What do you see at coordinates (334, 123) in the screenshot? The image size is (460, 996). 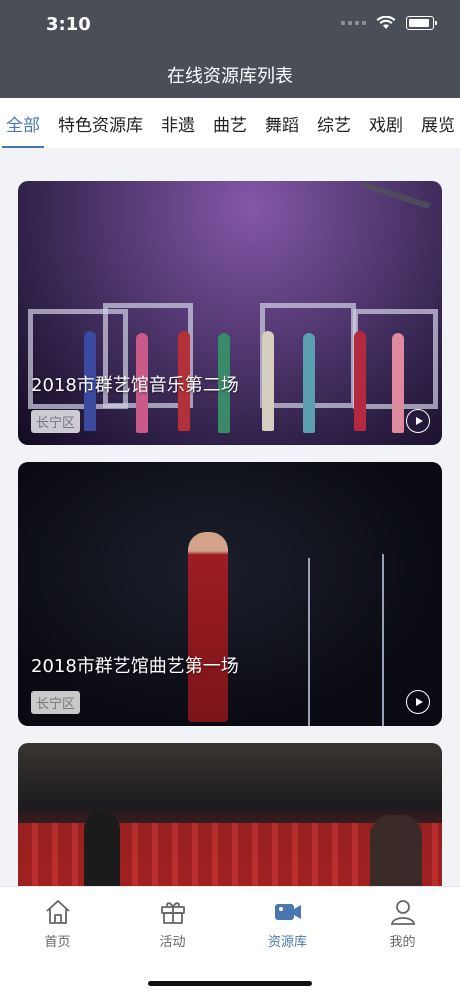 I see `tab-variety: 综艺` at bounding box center [334, 123].